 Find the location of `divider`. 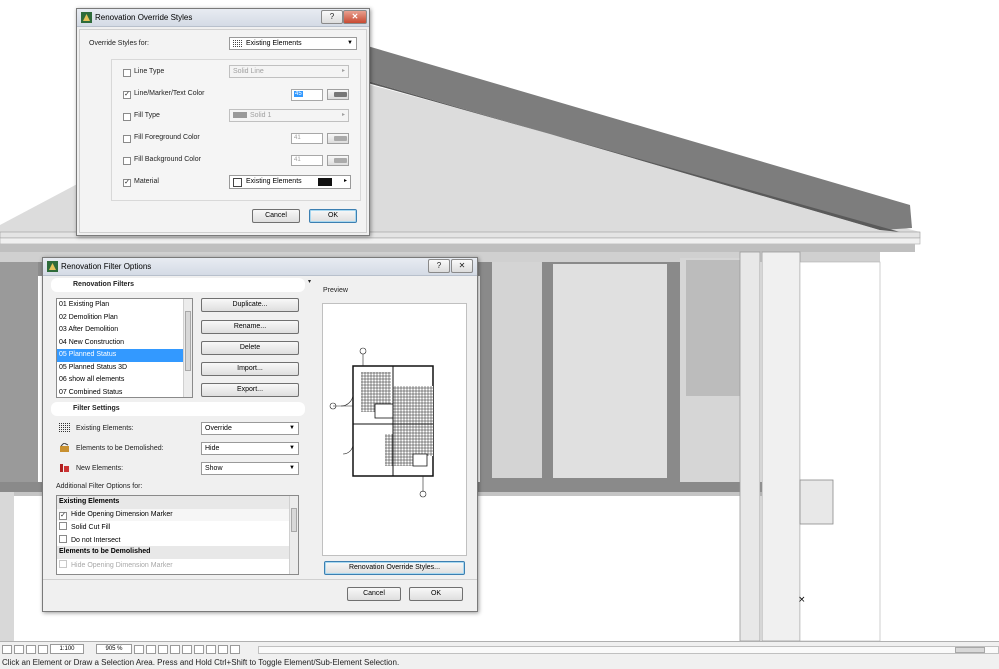

divider is located at coordinates (260, 579).